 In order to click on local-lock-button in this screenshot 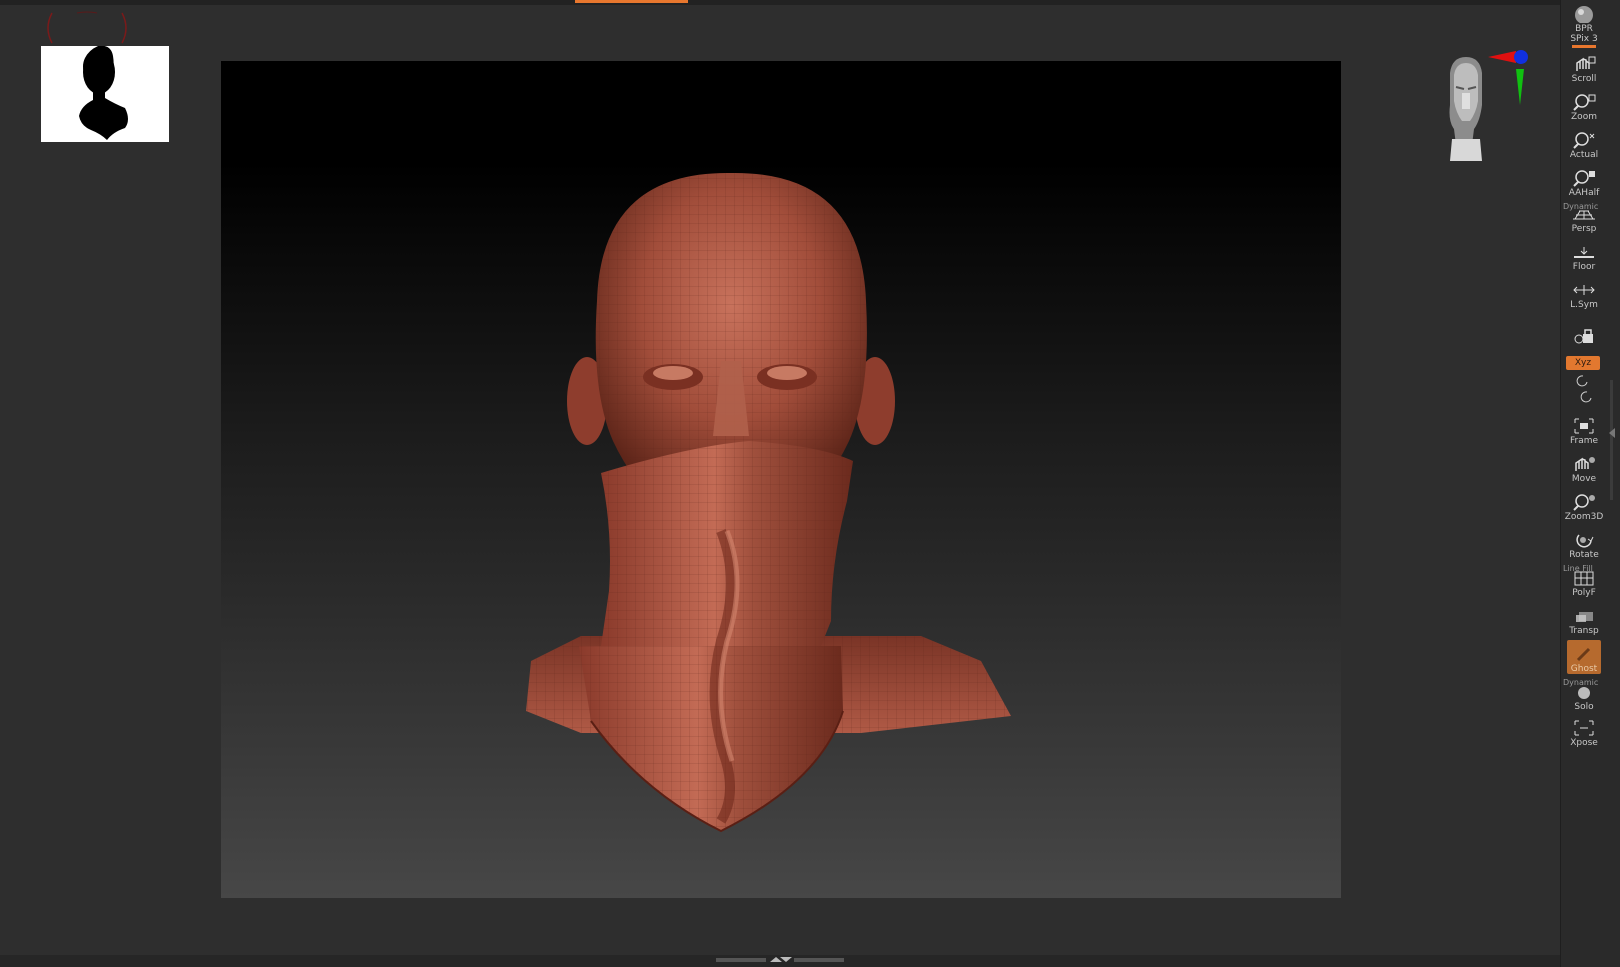, I will do `click(1584, 331)`.